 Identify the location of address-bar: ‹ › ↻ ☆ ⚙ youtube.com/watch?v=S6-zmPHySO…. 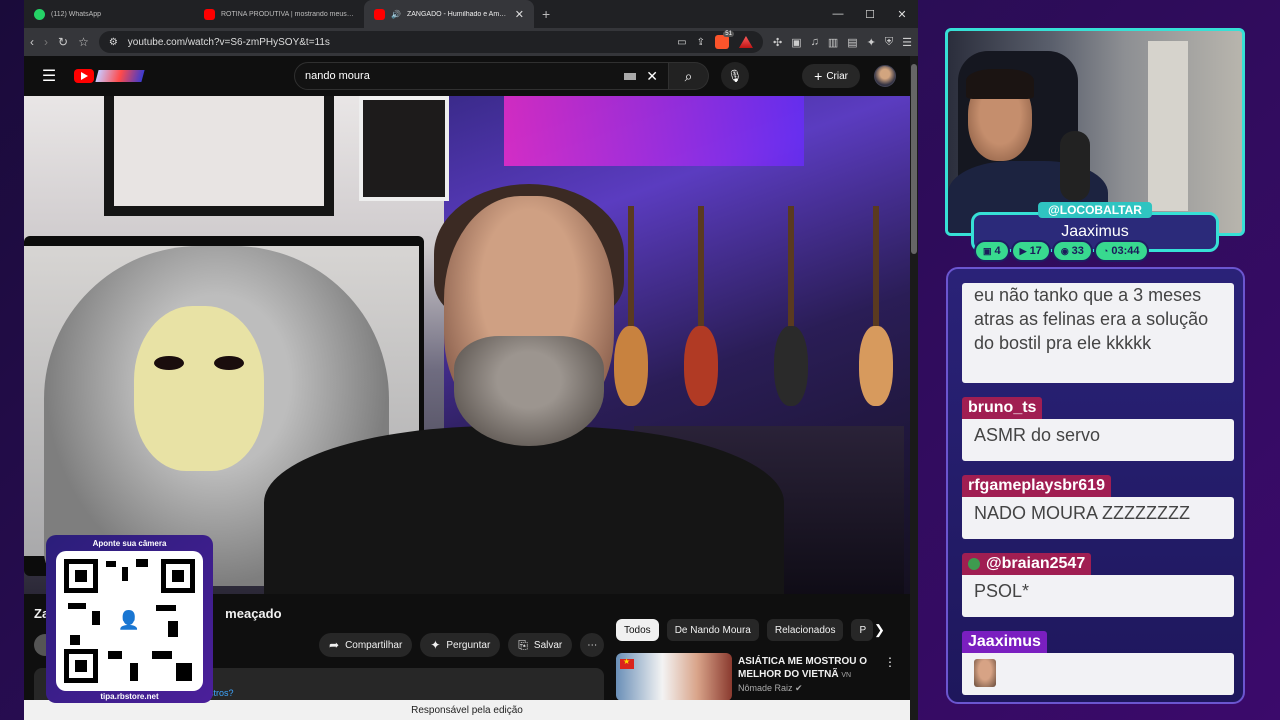
(471, 42).